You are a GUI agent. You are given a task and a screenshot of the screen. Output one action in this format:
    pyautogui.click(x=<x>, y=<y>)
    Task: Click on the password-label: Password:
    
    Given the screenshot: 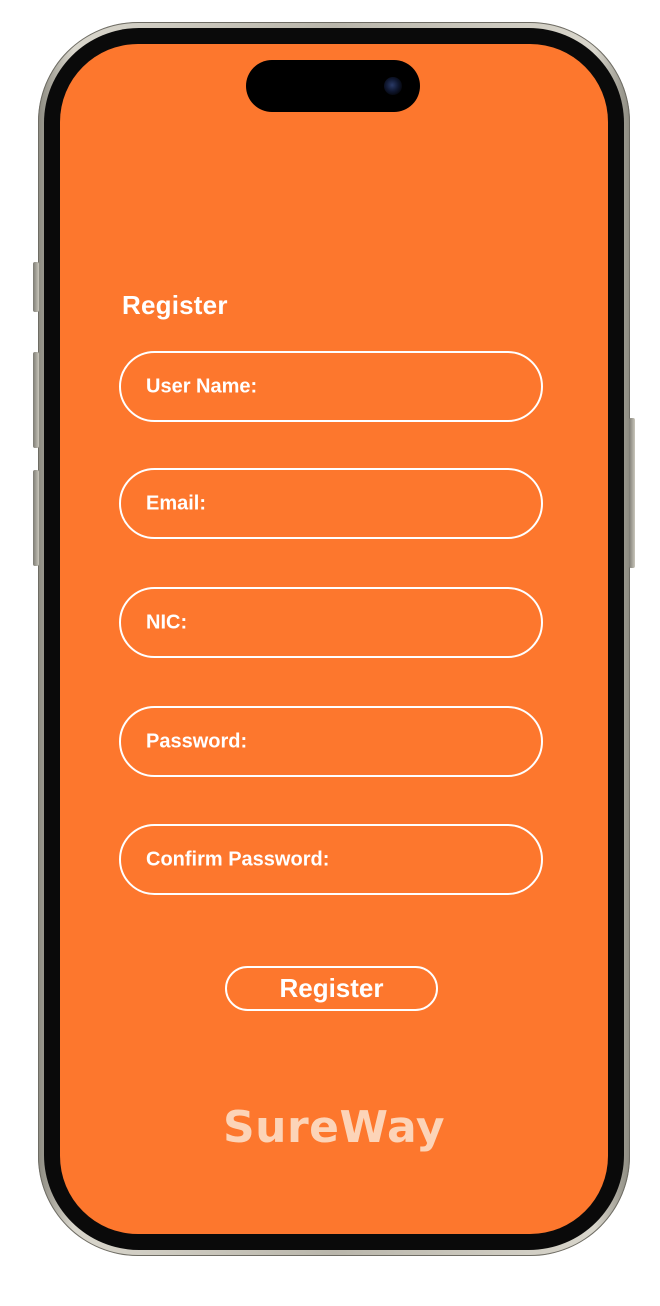 What is the action you would take?
    pyautogui.click(x=197, y=741)
    